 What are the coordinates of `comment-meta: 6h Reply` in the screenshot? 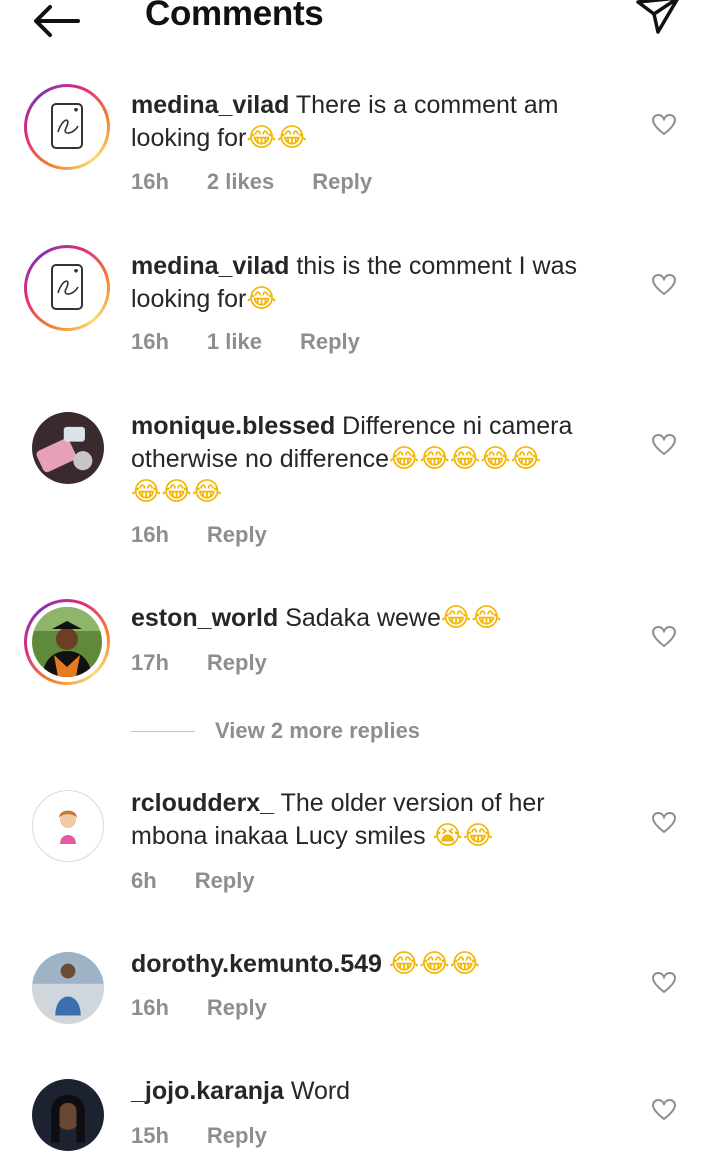 It's located at (212, 881).